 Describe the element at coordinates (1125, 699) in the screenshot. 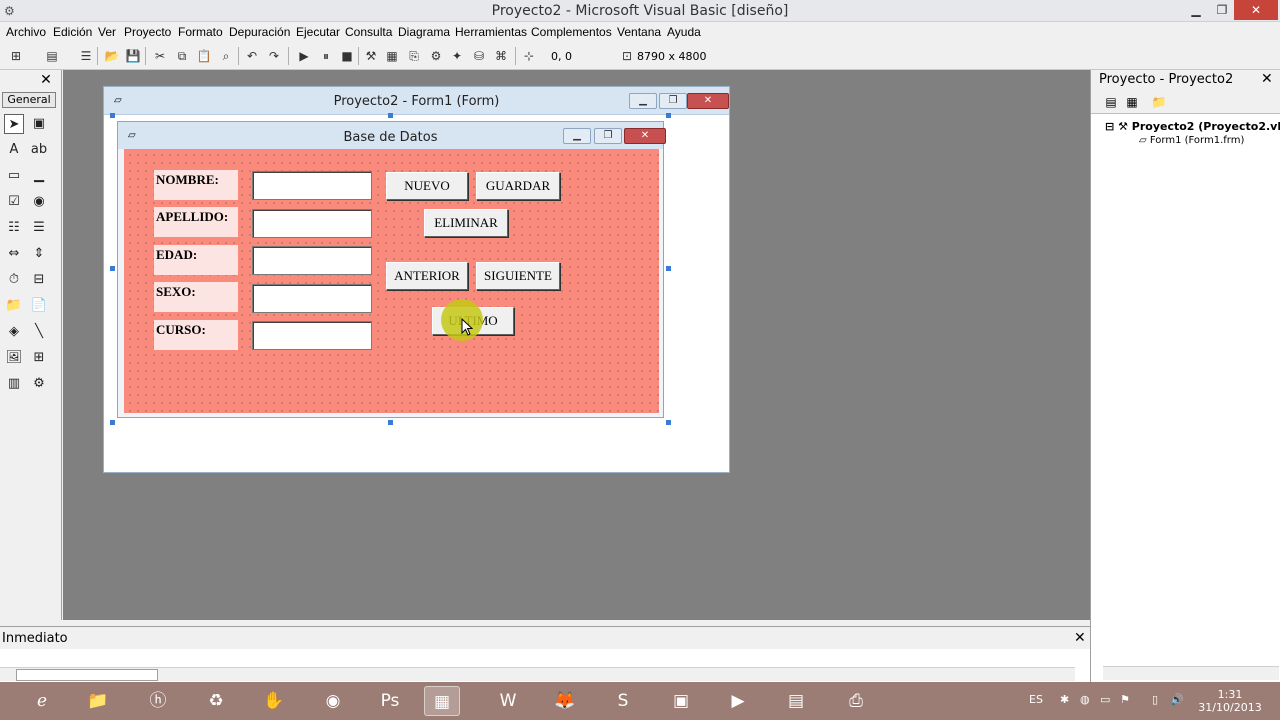

I see `flag-icon: ⚑` at that location.